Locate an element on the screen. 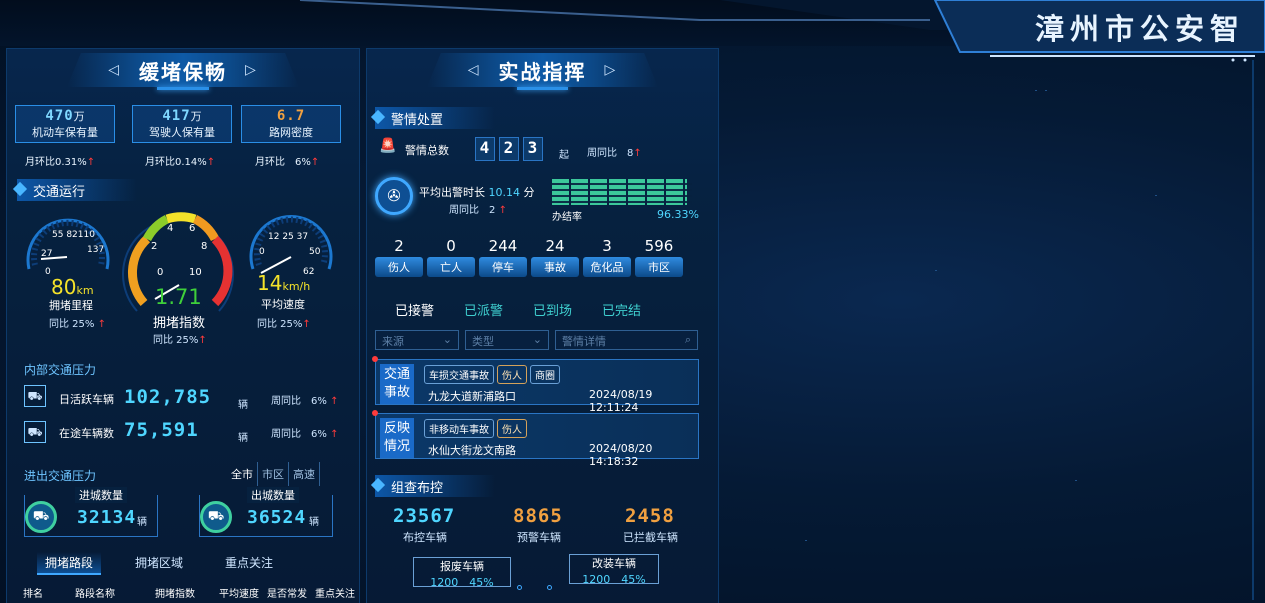 The height and width of the screenshot is (603, 1265). stat-road-density: 6.7 路网密度 is located at coordinates (291, 124).